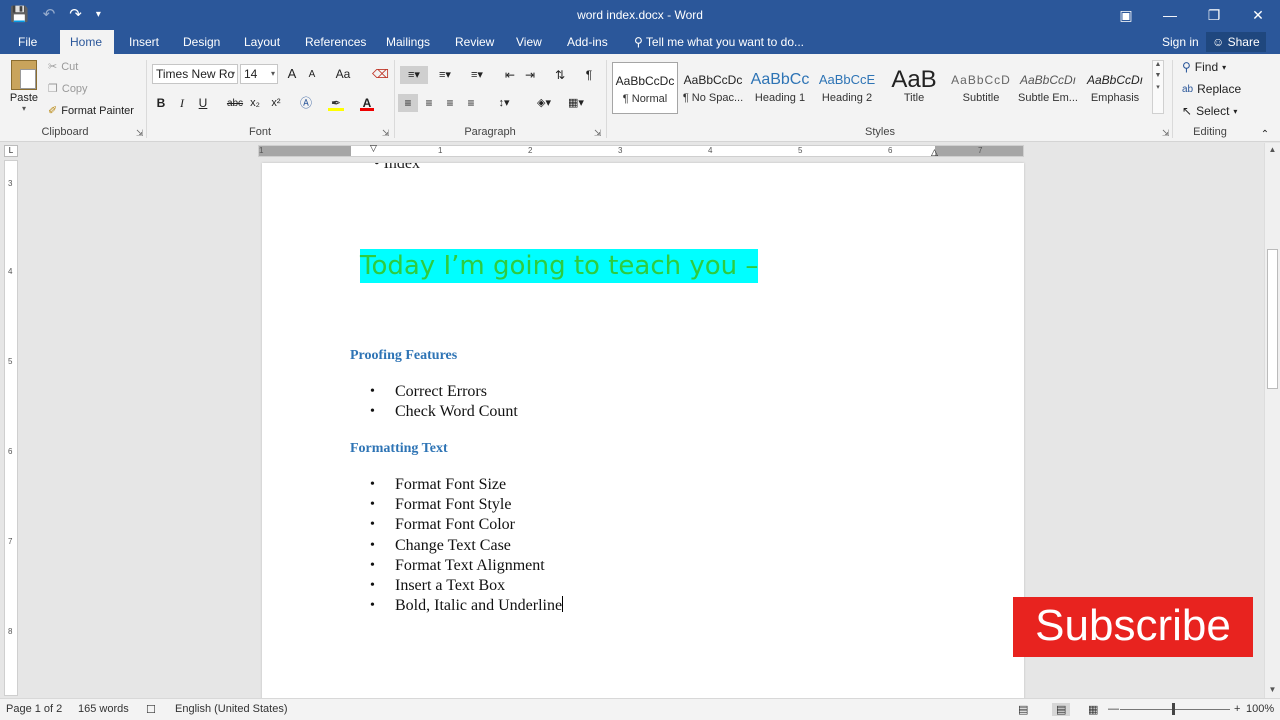 The height and width of the screenshot is (720, 1280). What do you see at coordinates (1115, 88) in the screenshot?
I see `style-emphasis: AaBbCcDı Emphasis` at bounding box center [1115, 88].